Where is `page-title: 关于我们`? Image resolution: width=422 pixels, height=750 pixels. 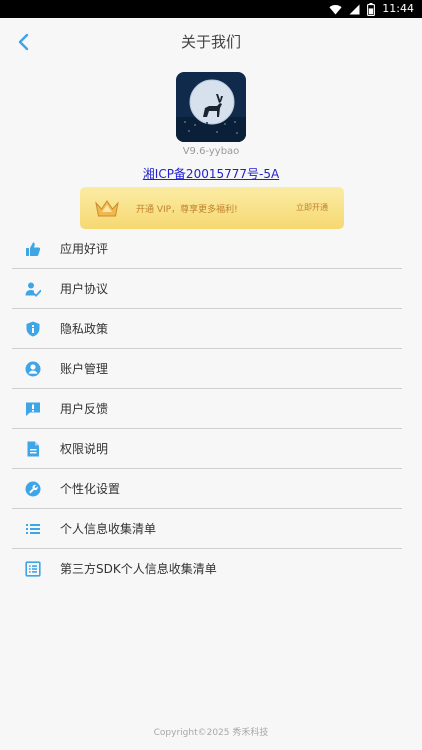 page-title: 关于我们 is located at coordinates (210, 42).